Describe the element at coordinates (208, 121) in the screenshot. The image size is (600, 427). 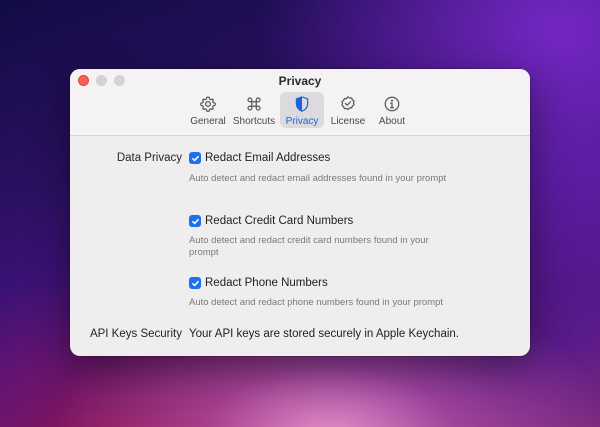
I see `tab-label: General` at that location.